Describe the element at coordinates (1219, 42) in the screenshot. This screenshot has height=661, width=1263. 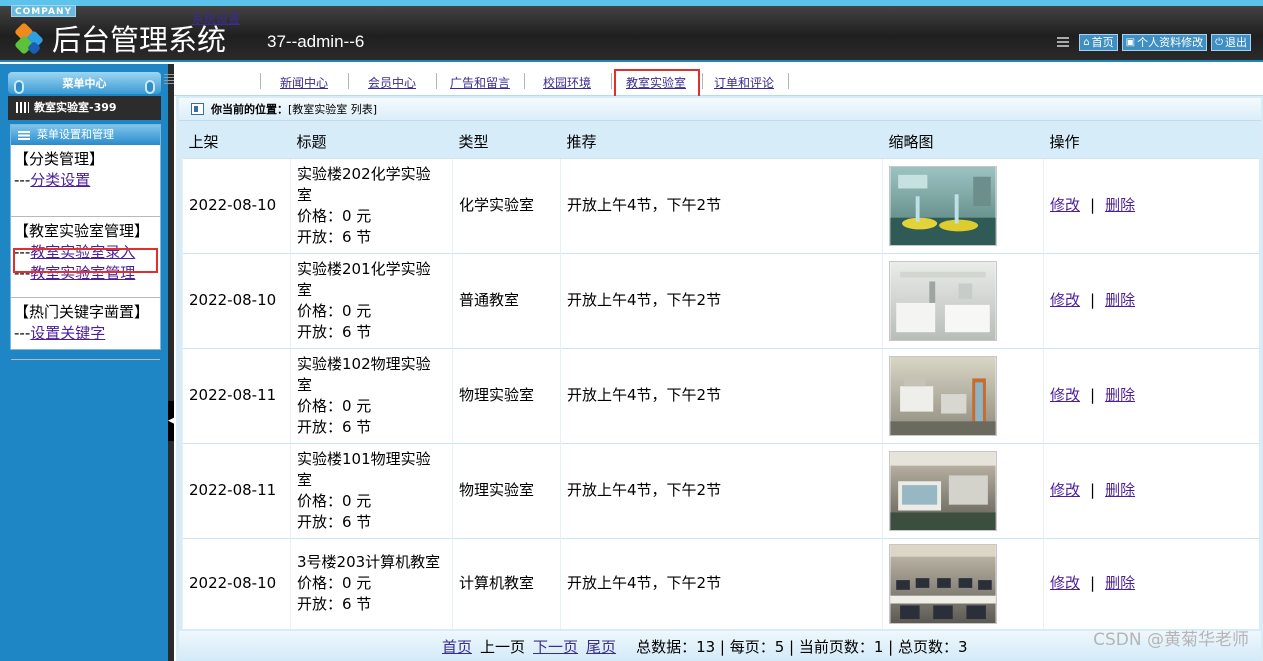
I see `power-icon: ⏻` at that location.